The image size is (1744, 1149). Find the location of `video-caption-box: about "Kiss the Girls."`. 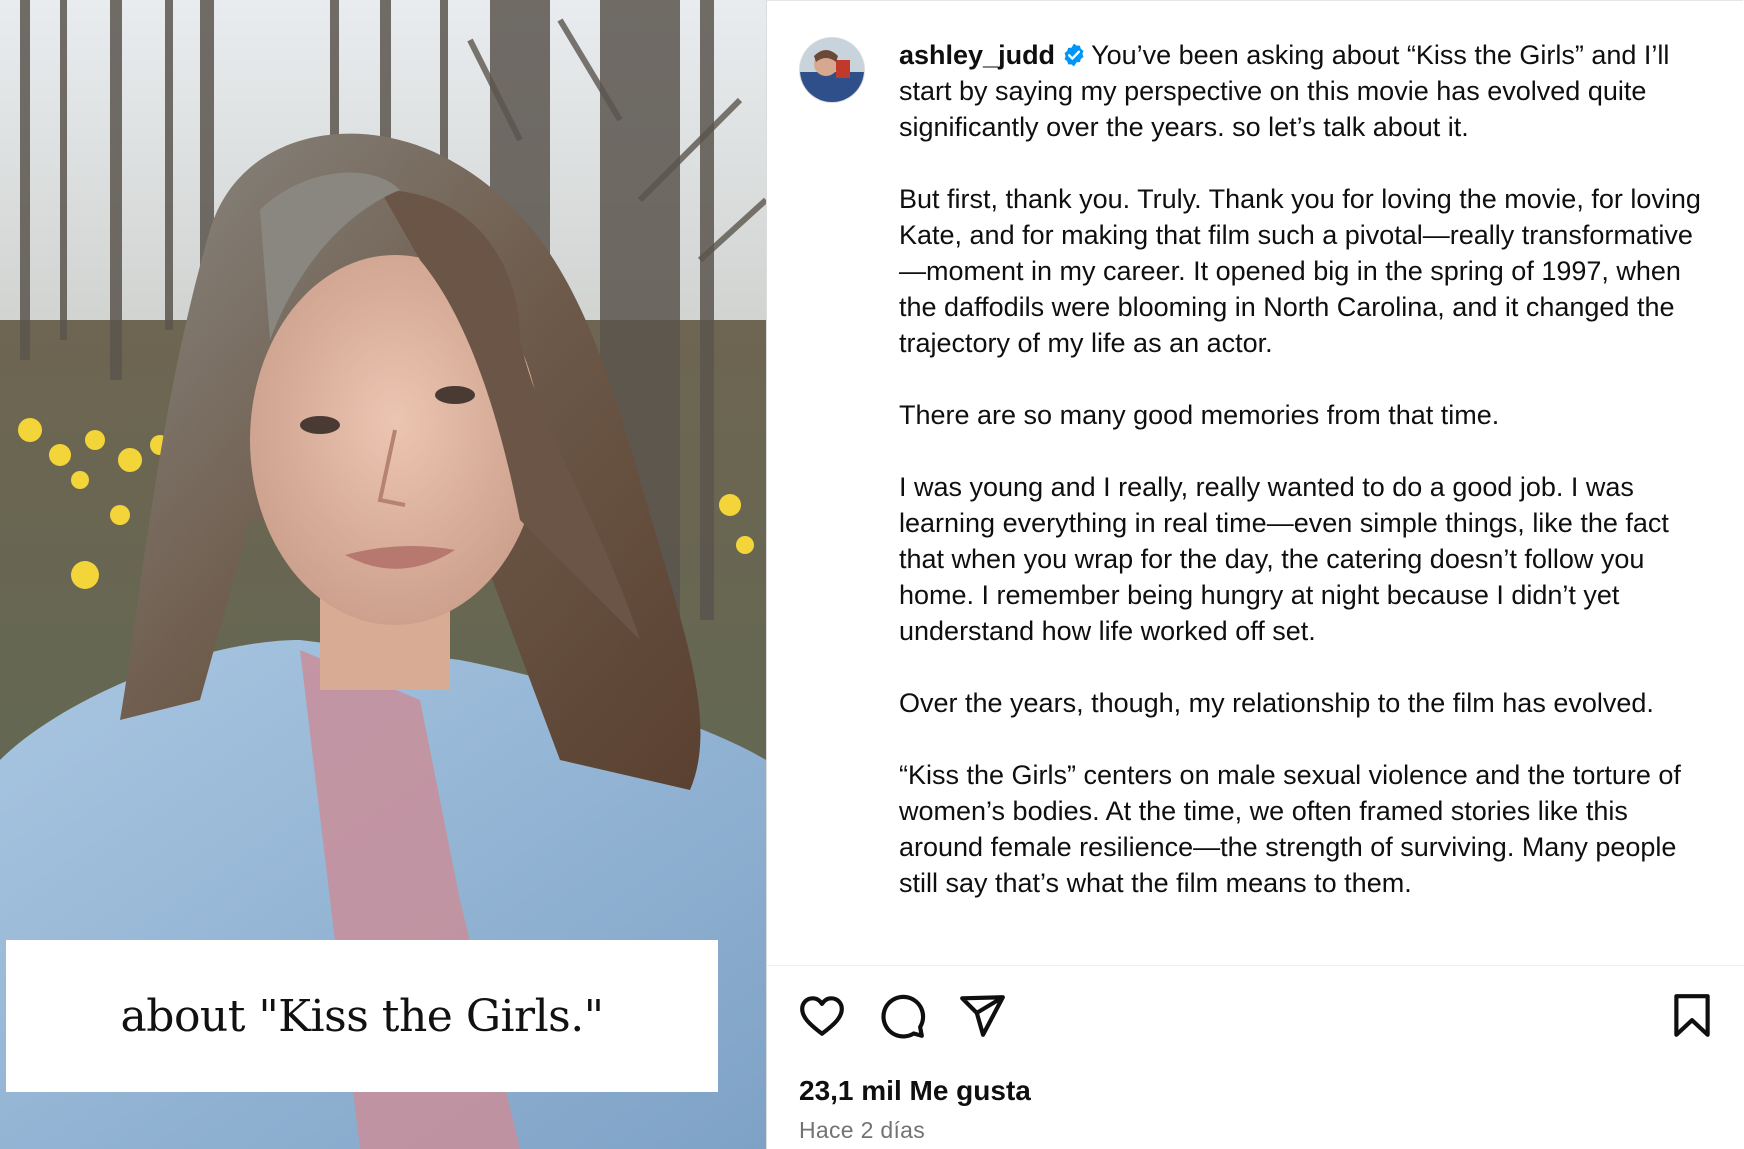

video-caption-box: about "Kiss the Girls." is located at coordinates (362, 1016).